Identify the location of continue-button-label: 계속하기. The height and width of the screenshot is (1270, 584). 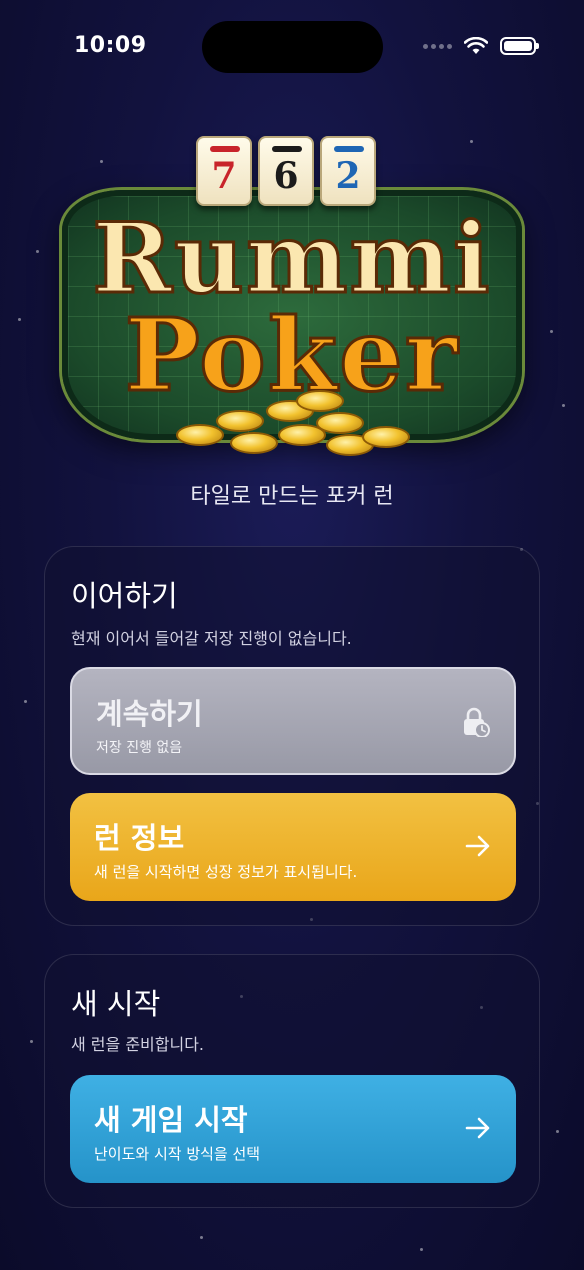
(149, 714).